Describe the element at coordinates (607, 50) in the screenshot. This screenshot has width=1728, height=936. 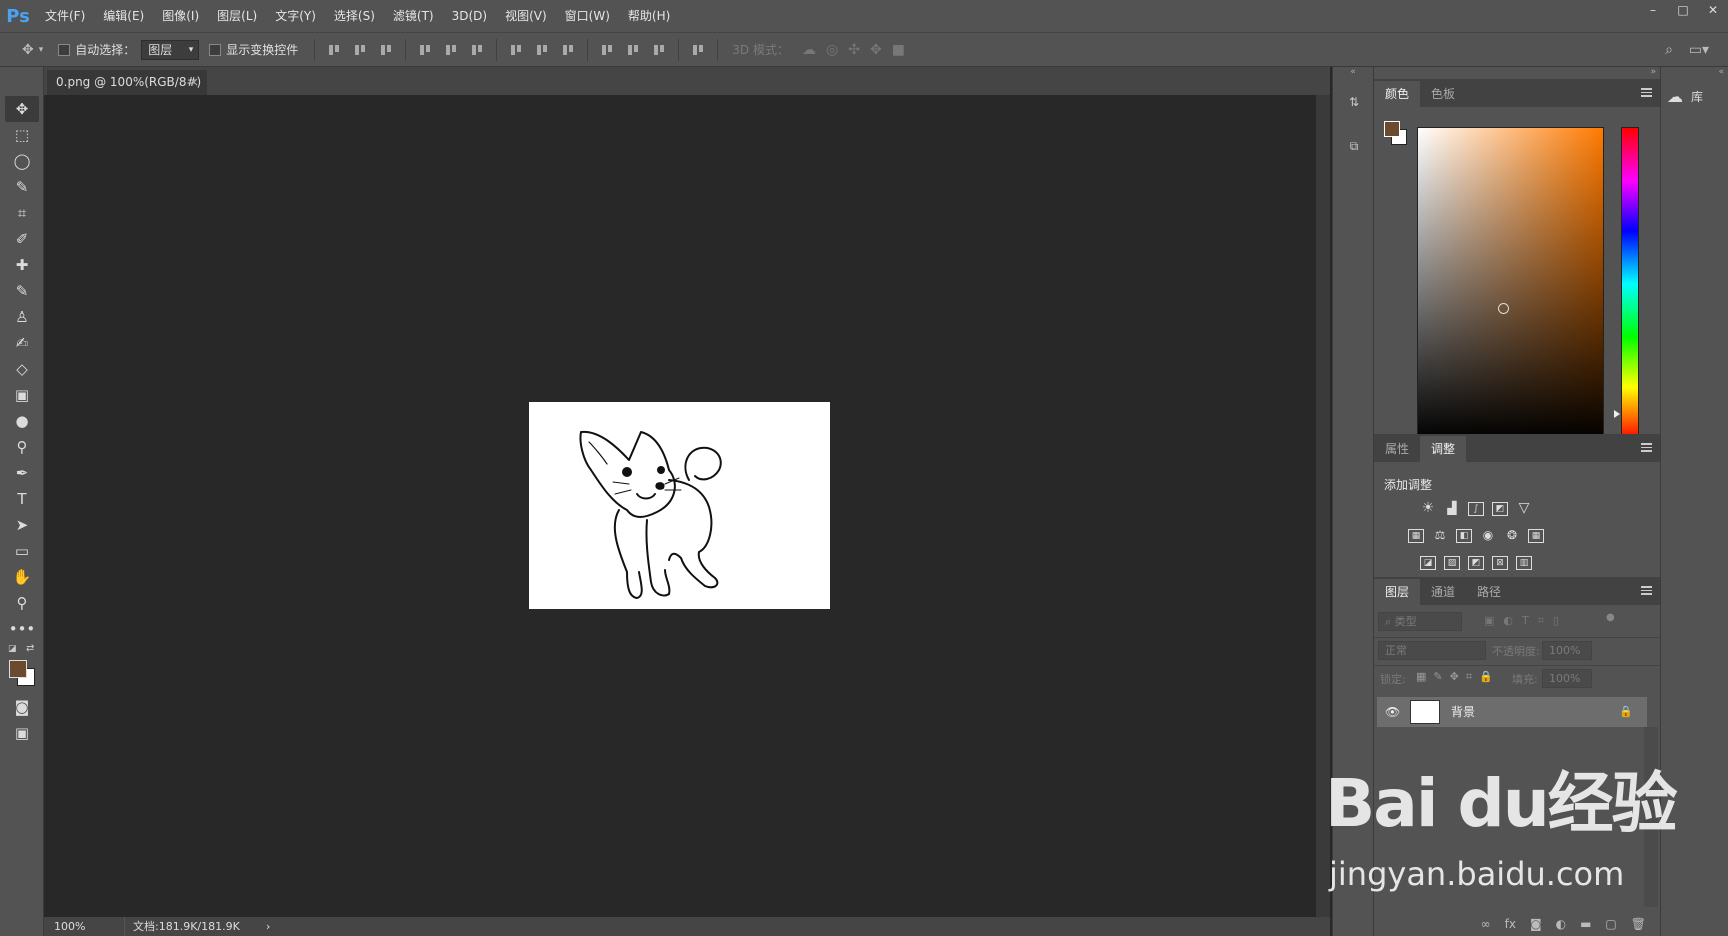
I see `distribute-left-icon` at that location.